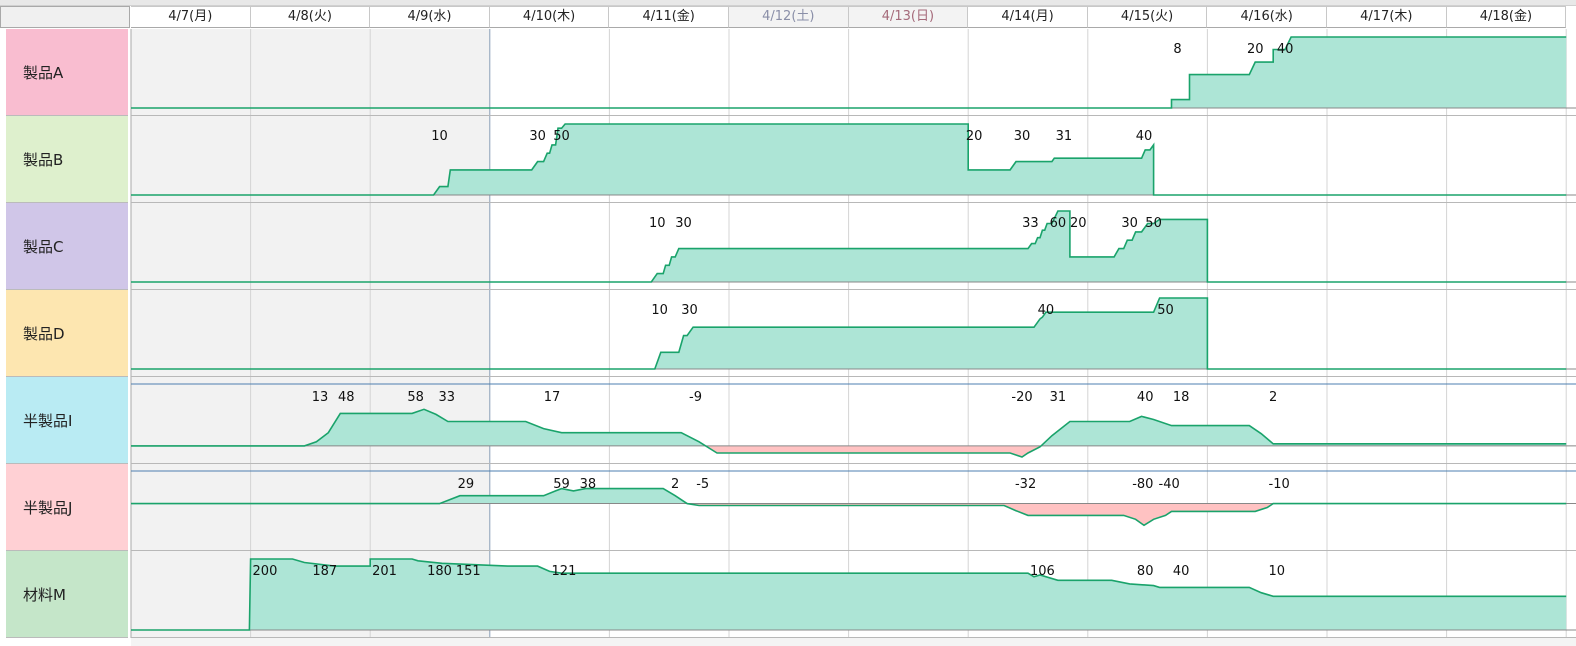 Image resolution: width=1576 pixels, height=646 pixels. What do you see at coordinates (415, 397) in the screenshot?
I see `value-label: 58` at bounding box center [415, 397].